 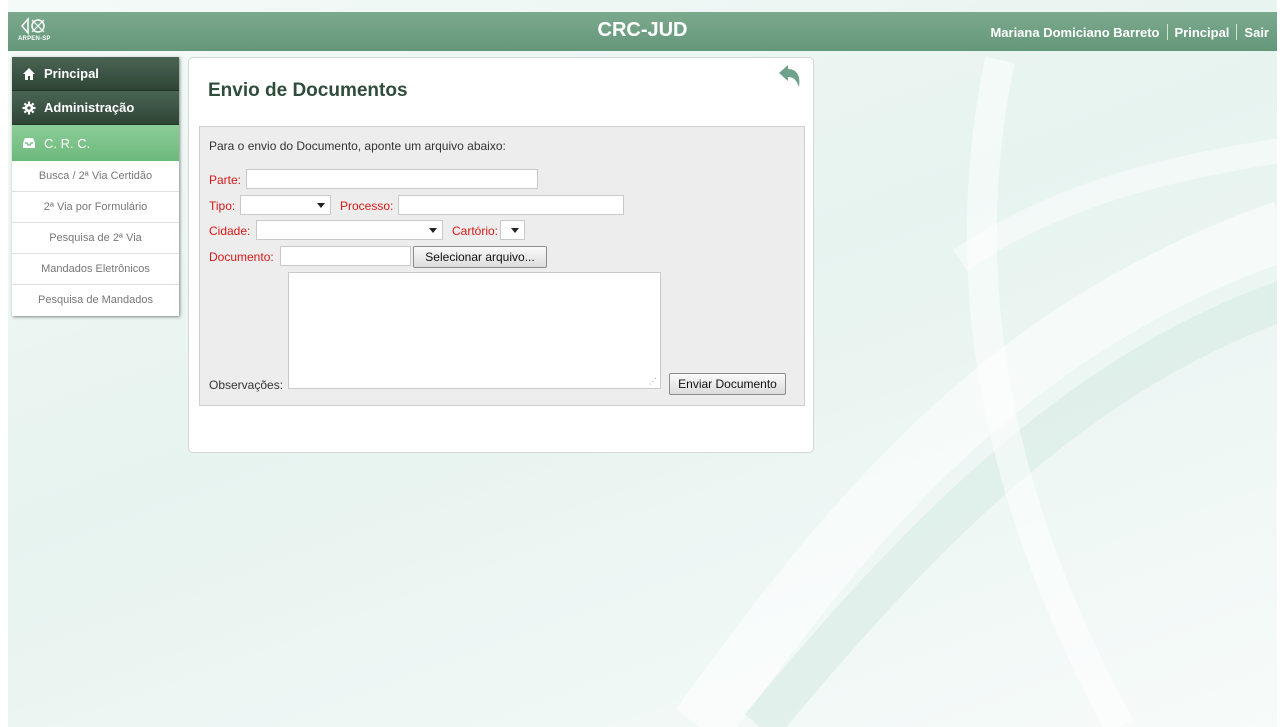 I want to click on sidebar-item-principal: Principal, so click(x=95, y=74).